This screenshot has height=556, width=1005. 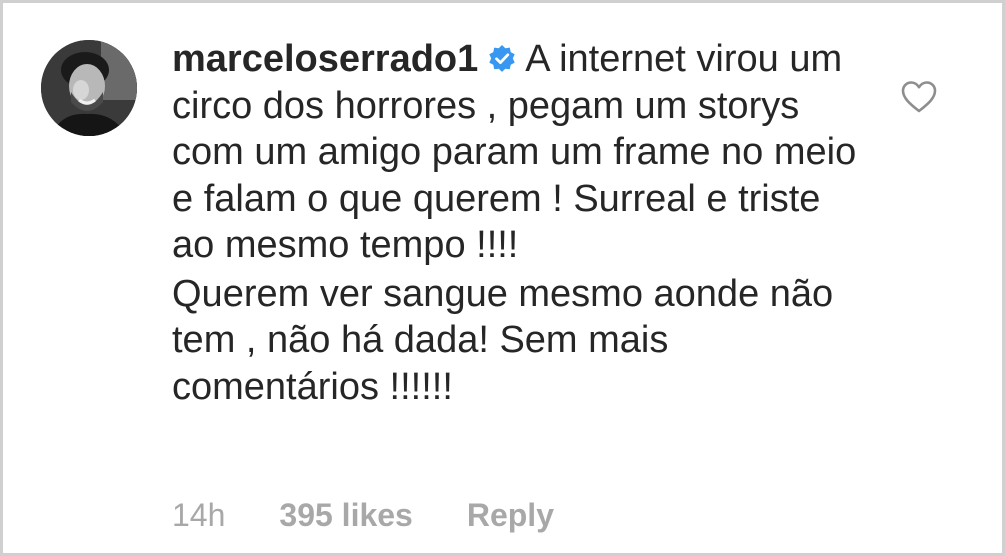 What do you see at coordinates (510, 515) in the screenshot?
I see `reply-button: Reply` at bounding box center [510, 515].